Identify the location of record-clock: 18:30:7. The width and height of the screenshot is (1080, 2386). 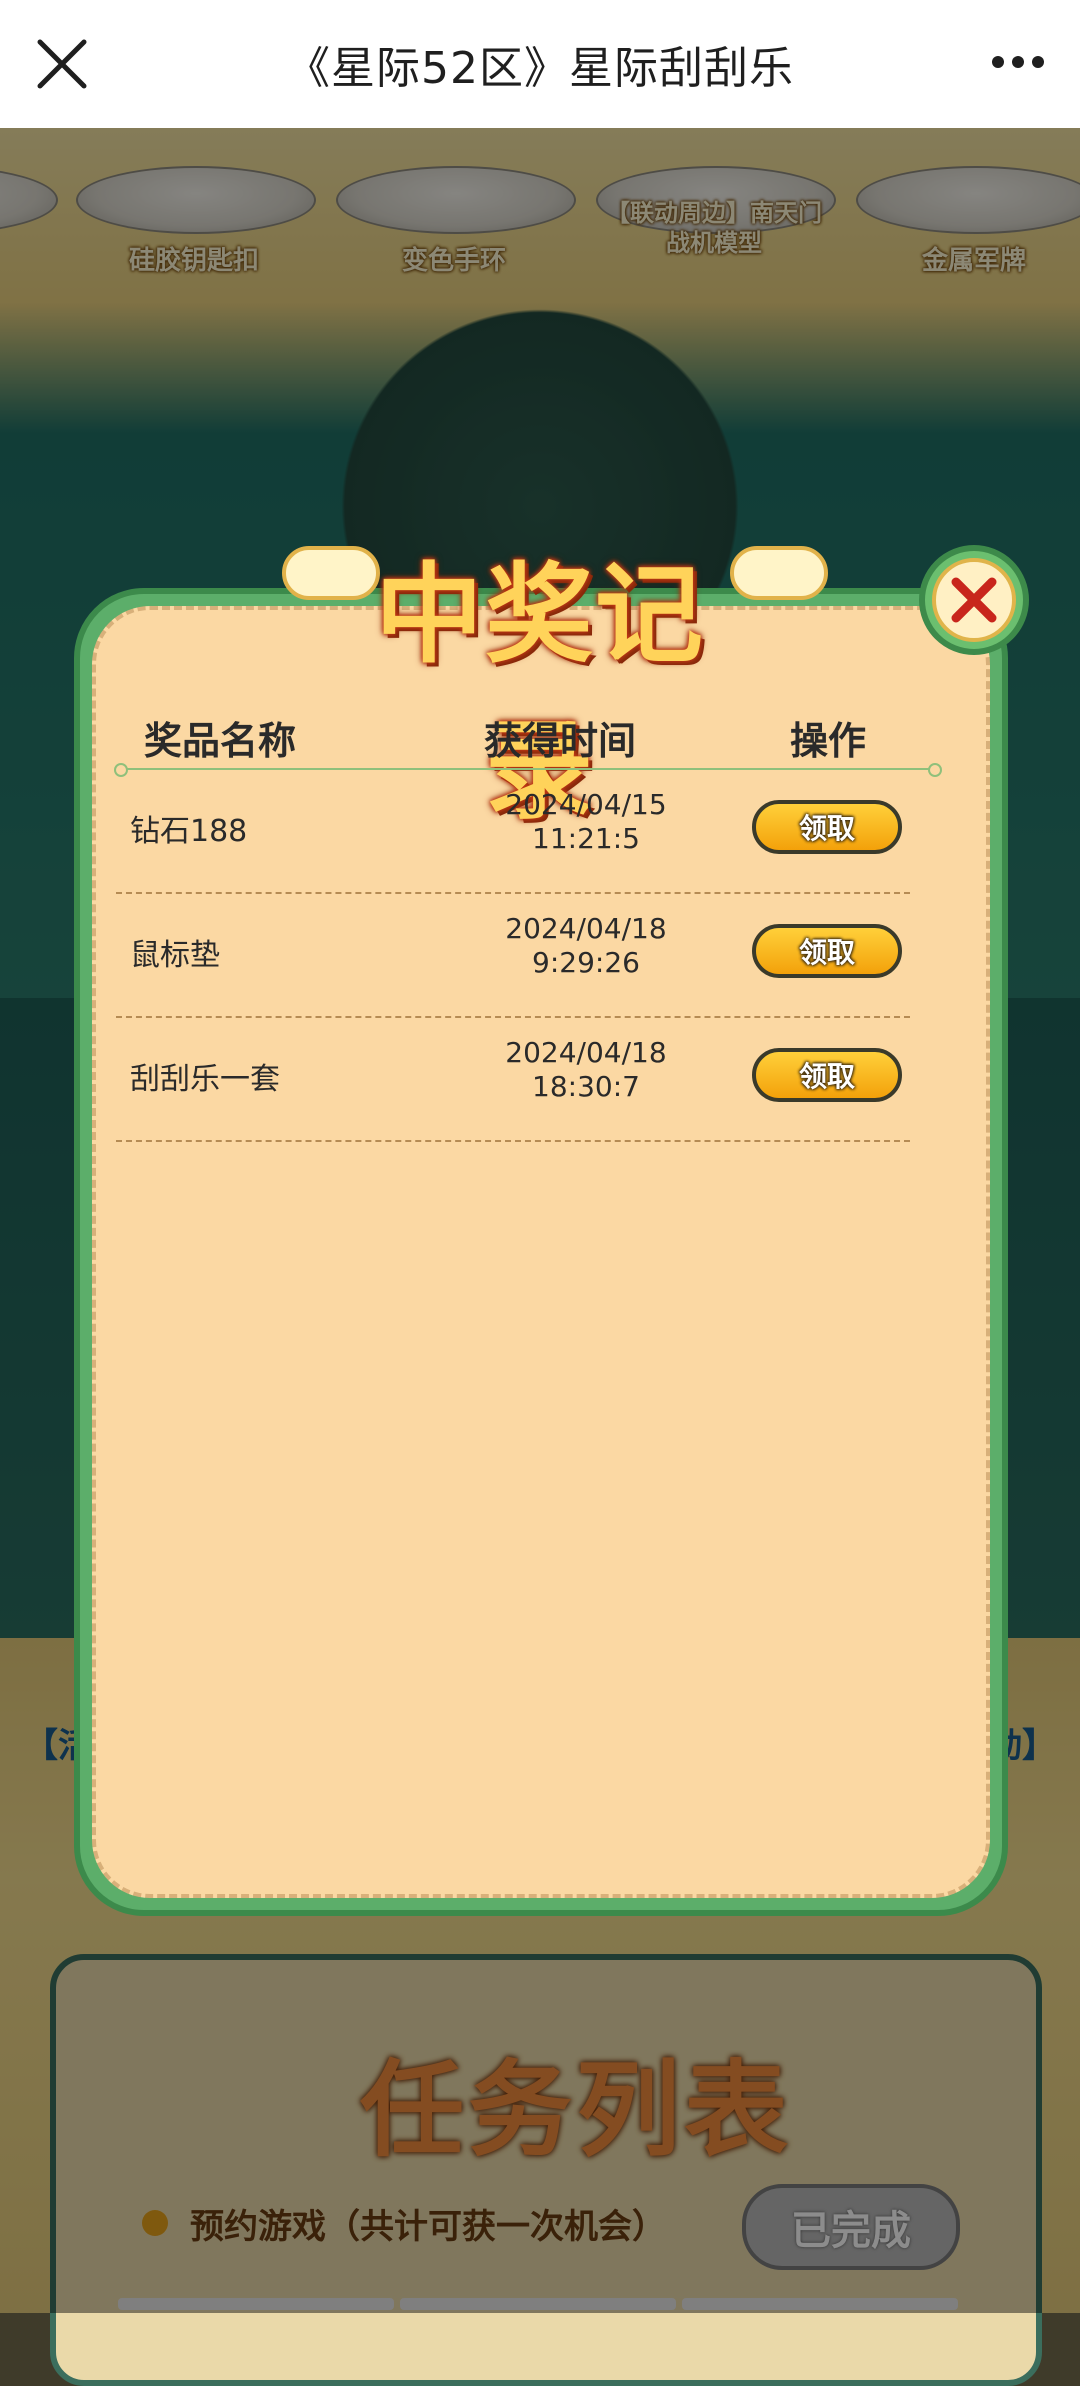
(586, 1086).